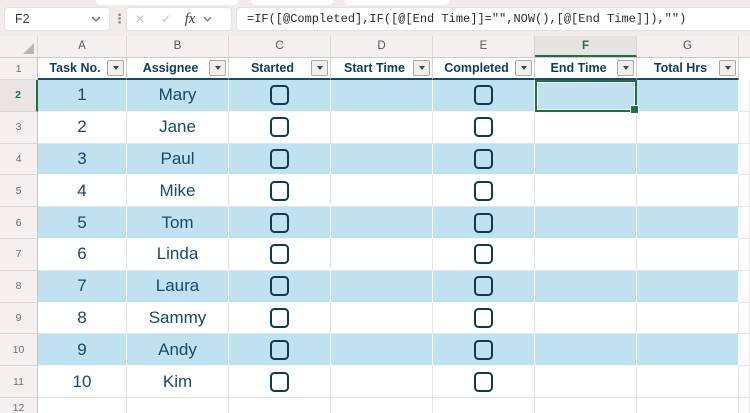 Image resolution: width=750 pixels, height=413 pixels. Describe the element at coordinates (82, 350) in the screenshot. I see `cell-task-no: 9` at that location.